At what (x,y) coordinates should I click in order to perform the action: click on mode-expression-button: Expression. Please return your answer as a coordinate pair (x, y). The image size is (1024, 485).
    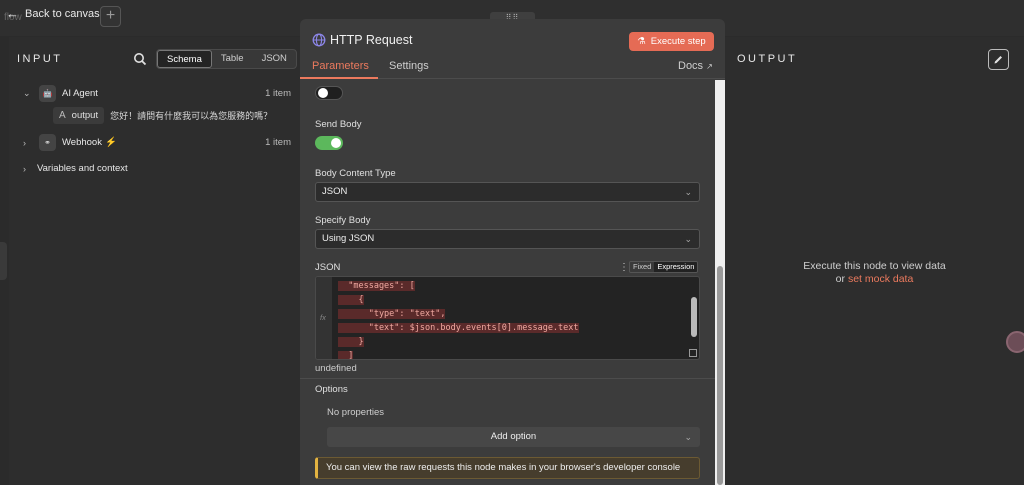
    Looking at the image, I should click on (676, 267).